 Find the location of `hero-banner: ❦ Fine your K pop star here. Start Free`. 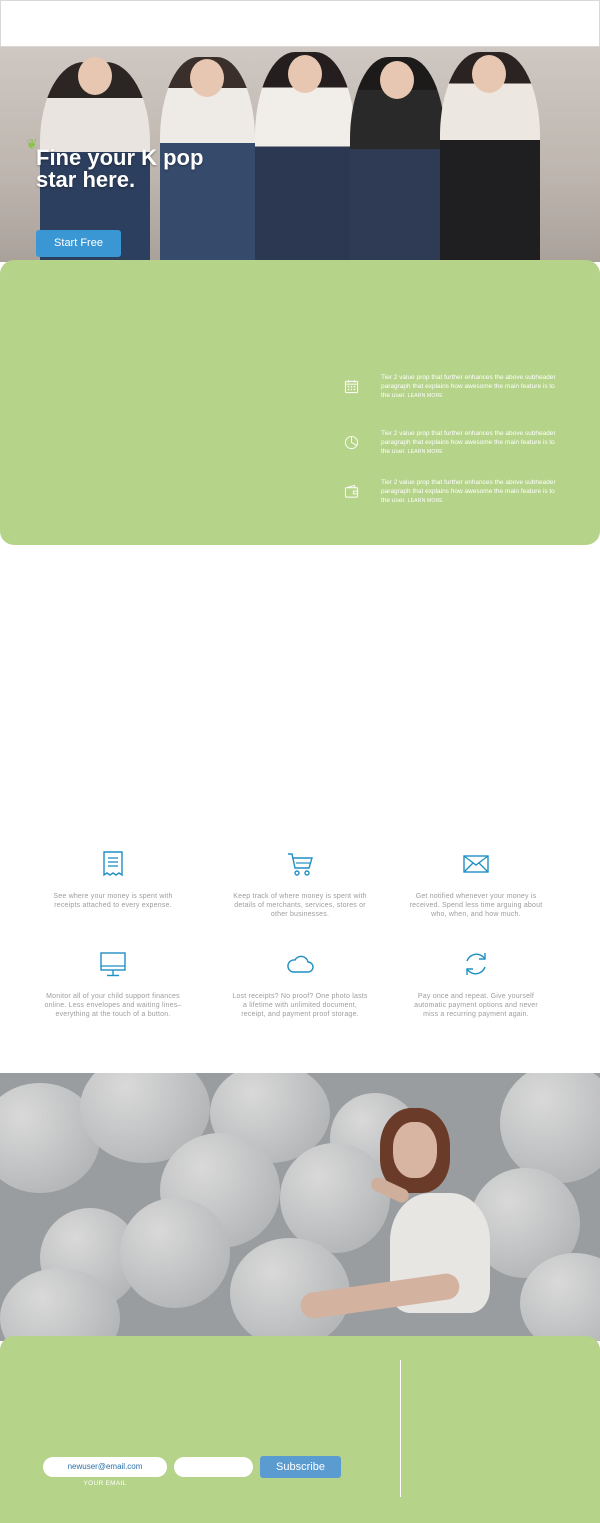

hero-banner: ❦ Fine your K pop star here. Start Free is located at coordinates (300, 154).